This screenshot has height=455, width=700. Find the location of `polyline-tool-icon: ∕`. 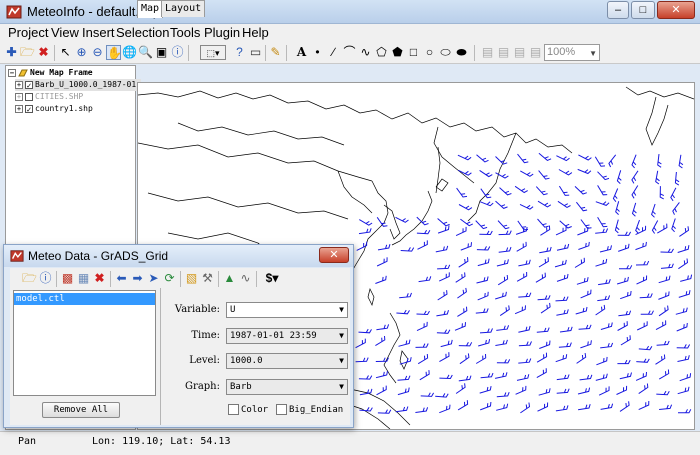

polyline-tool-icon: ∕ is located at coordinates (333, 52).